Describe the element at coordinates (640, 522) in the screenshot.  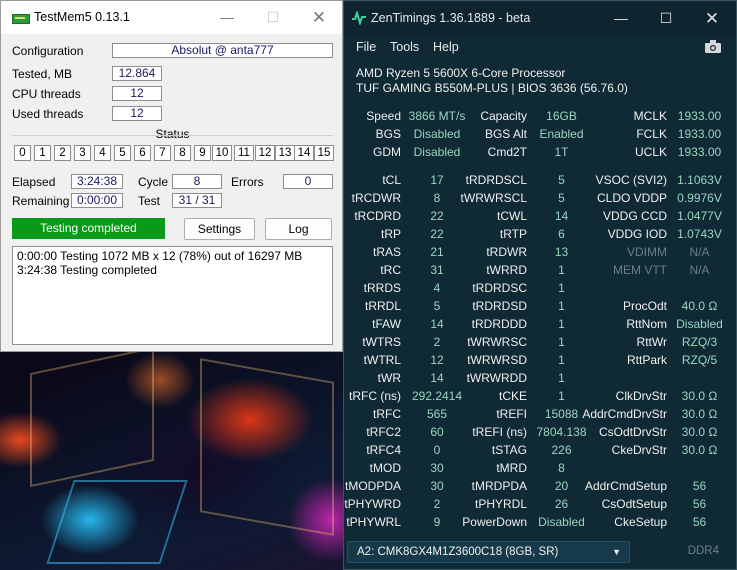
I see `timing-label: CkeSetup` at that location.